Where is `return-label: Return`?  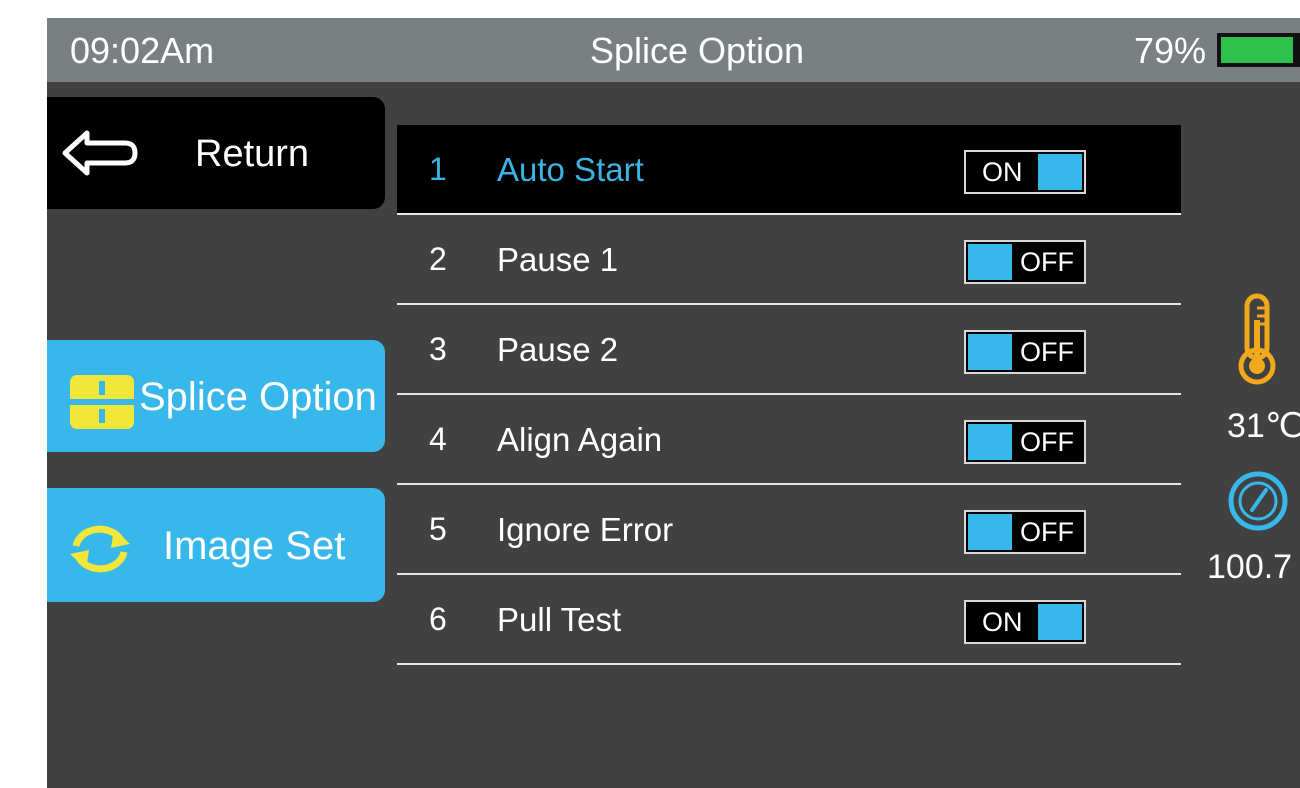 return-label: Return is located at coordinates (252, 154).